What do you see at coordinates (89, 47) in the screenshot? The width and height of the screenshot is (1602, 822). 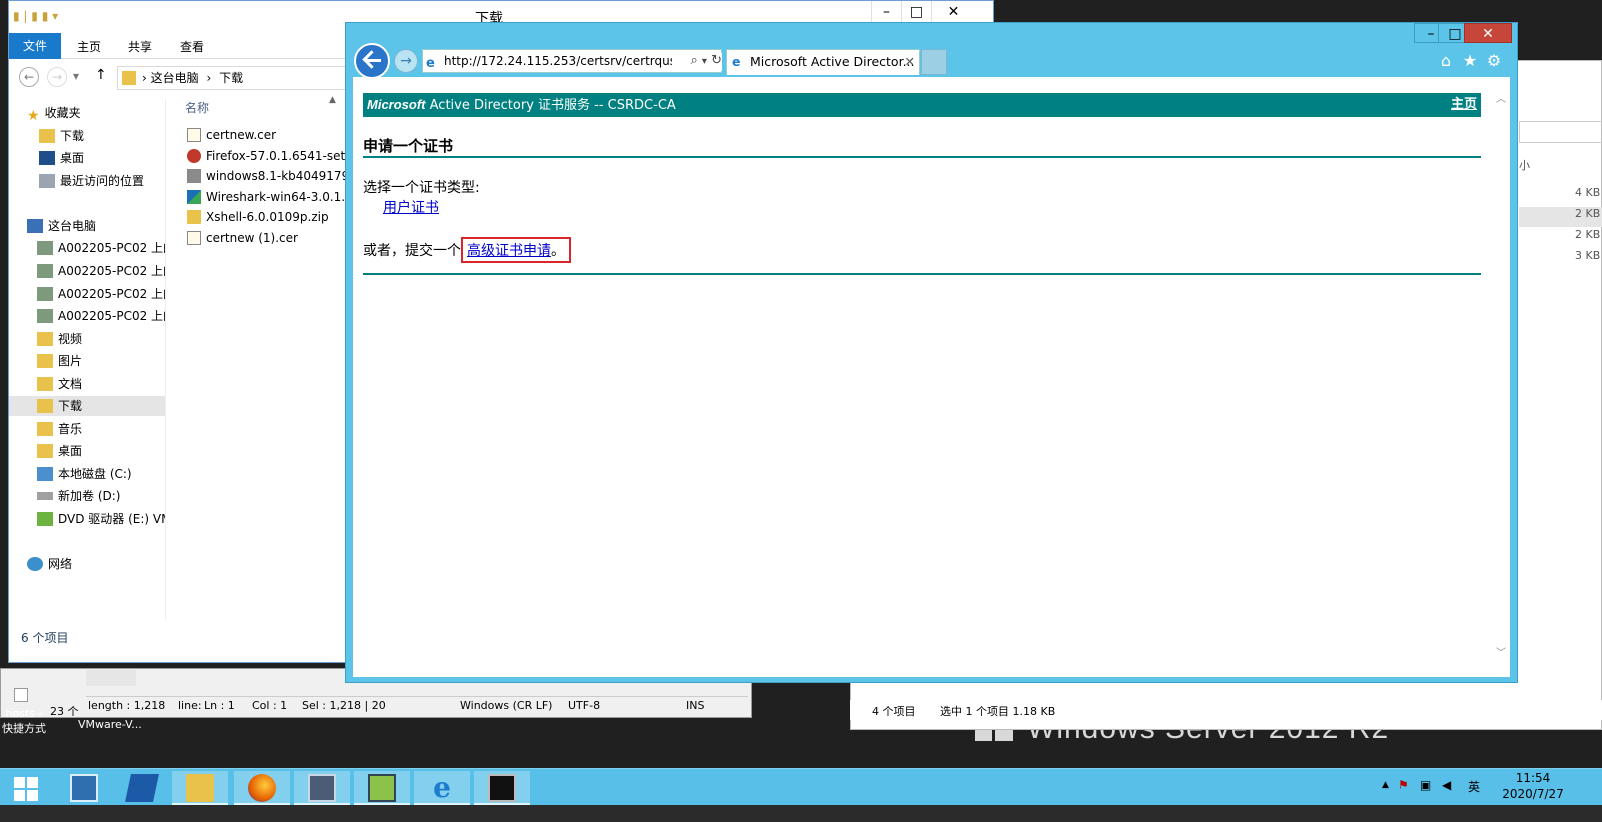 I see `tab-home: 主页` at bounding box center [89, 47].